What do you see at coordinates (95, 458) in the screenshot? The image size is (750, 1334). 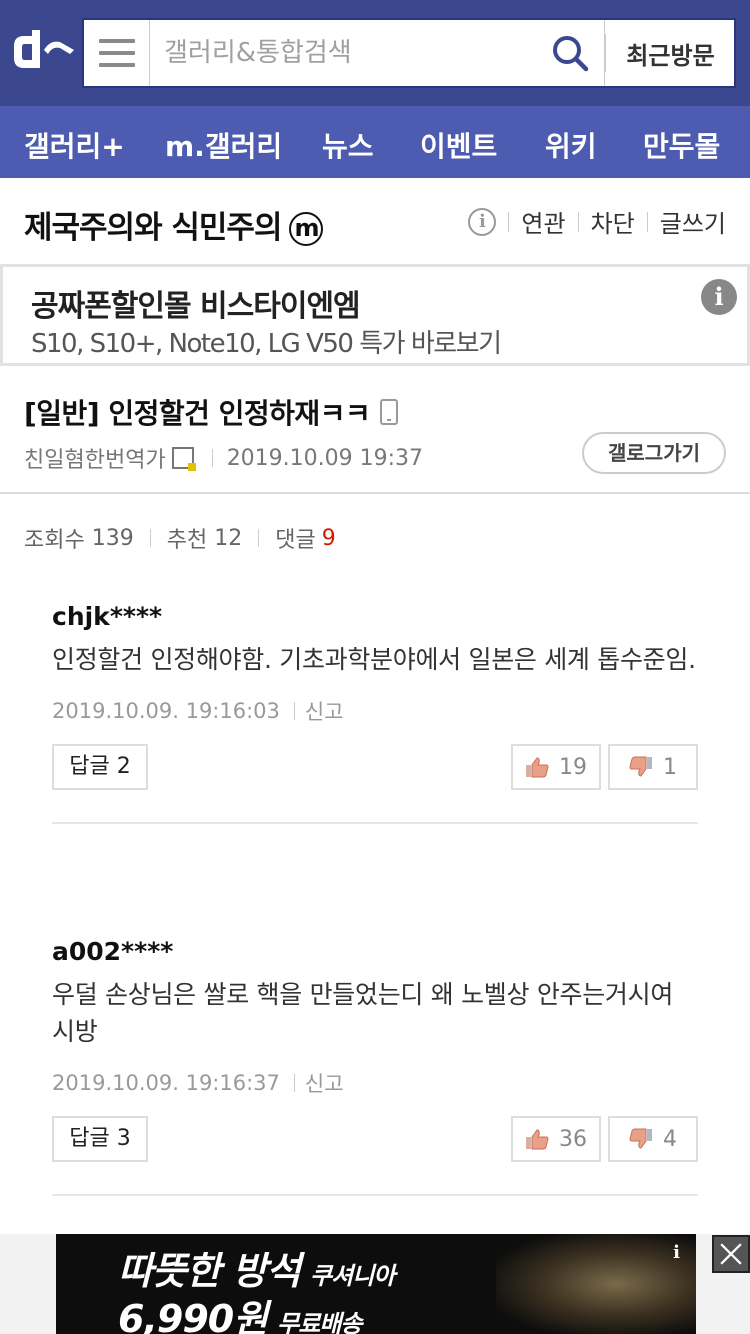 I see `post-author: 친일혐한번역가` at bounding box center [95, 458].